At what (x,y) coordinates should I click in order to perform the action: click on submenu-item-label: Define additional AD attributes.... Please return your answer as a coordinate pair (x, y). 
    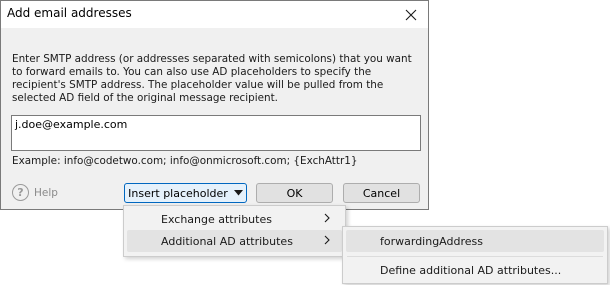
    Looking at the image, I should click on (471, 270).